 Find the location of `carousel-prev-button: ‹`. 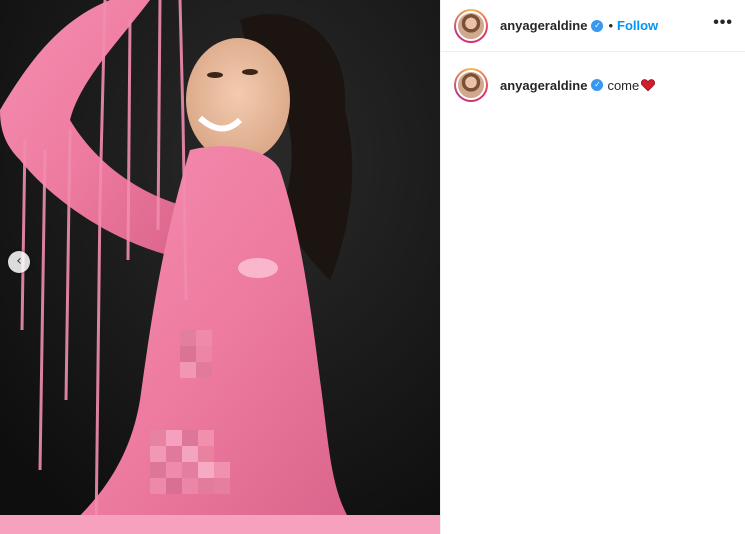

carousel-prev-button: ‹ is located at coordinates (19, 262).